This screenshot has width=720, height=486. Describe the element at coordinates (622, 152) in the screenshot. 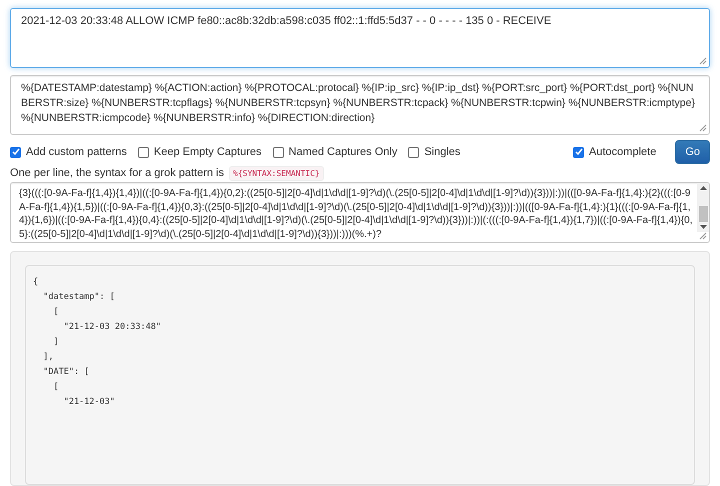

I see `checkbox-label: Autocomplete` at that location.